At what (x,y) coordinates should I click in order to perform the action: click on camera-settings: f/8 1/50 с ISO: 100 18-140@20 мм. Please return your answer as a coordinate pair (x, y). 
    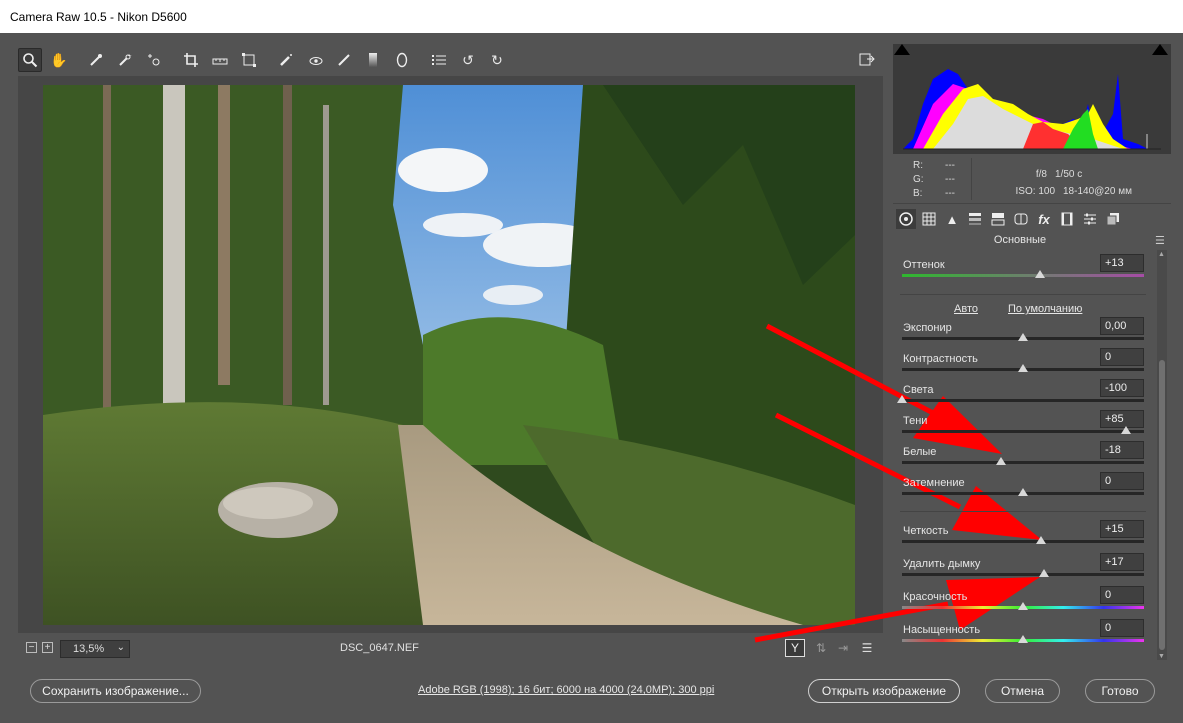
    Looking at the image, I should click on (1083, 183).